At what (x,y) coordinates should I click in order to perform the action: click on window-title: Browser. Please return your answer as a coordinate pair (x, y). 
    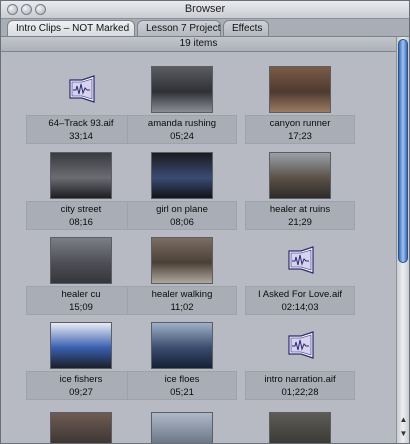
    Looking at the image, I should click on (205, 9).